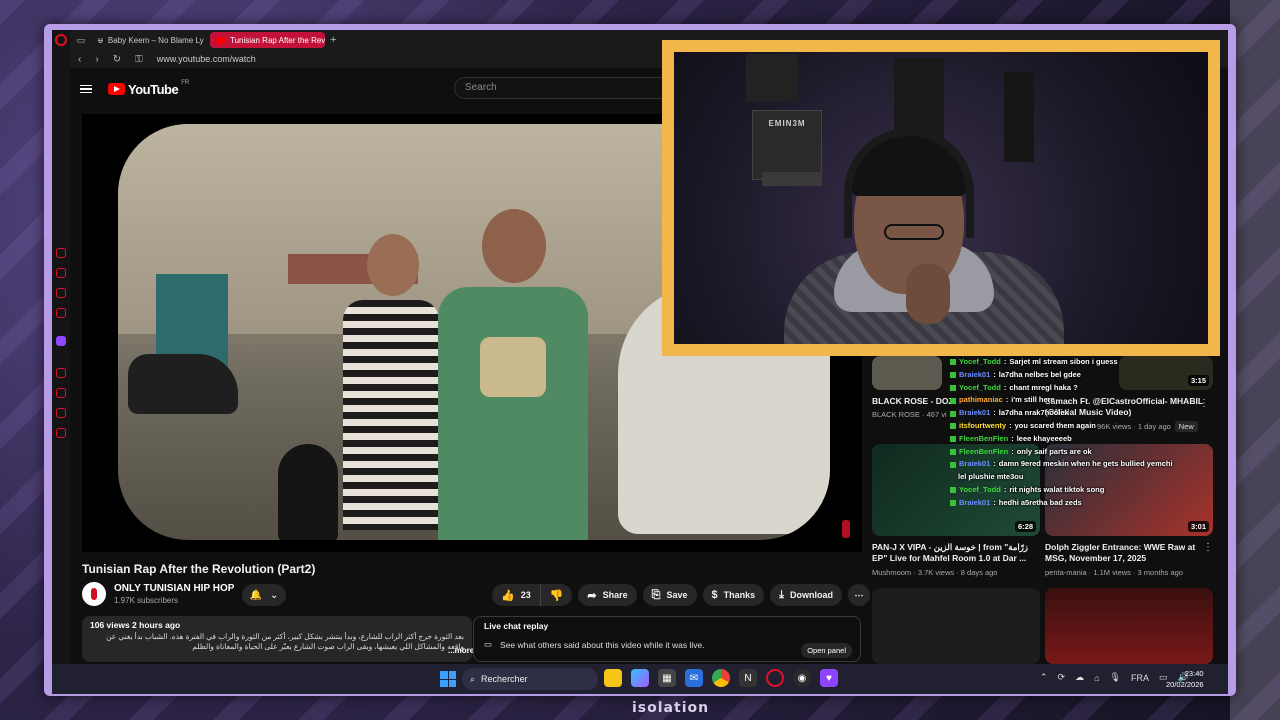 This screenshot has height=720, width=1280. What do you see at coordinates (61, 273) in the screenshot?
I see `bag-icon` at bounding box center [61, 273].